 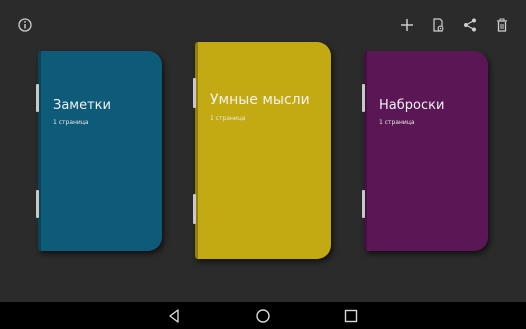 I want to click on back-icon, so click(x=175, y=316).